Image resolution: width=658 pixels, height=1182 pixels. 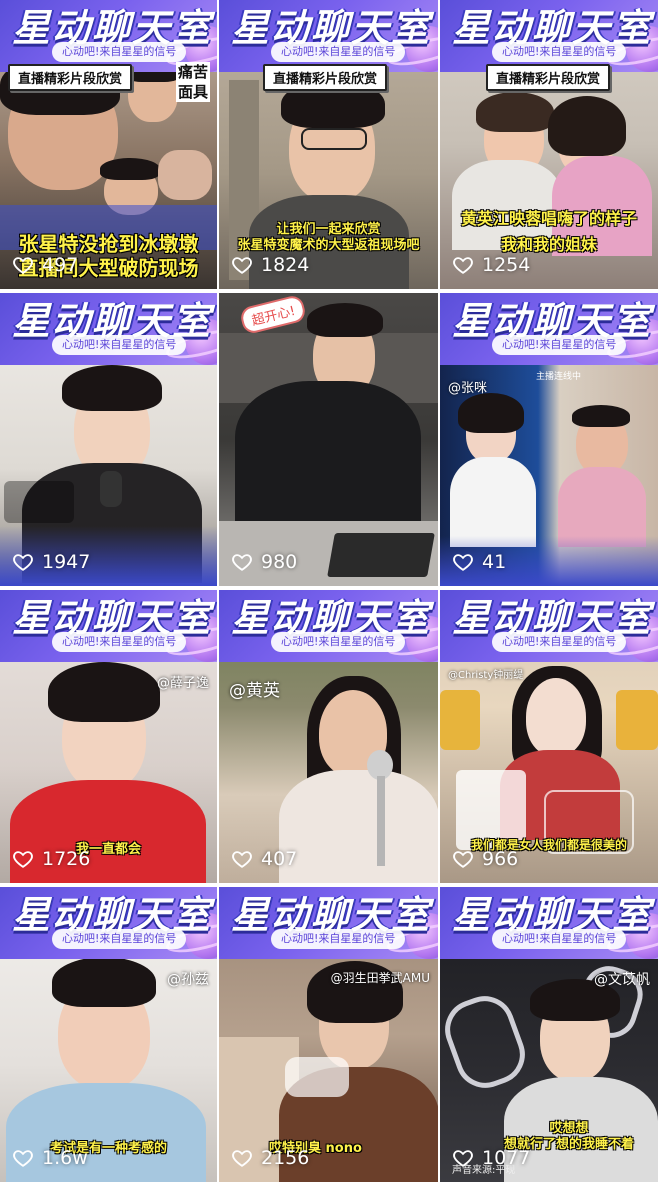 I want to click on like-count-value: 1824, so click(x=285, y=265).